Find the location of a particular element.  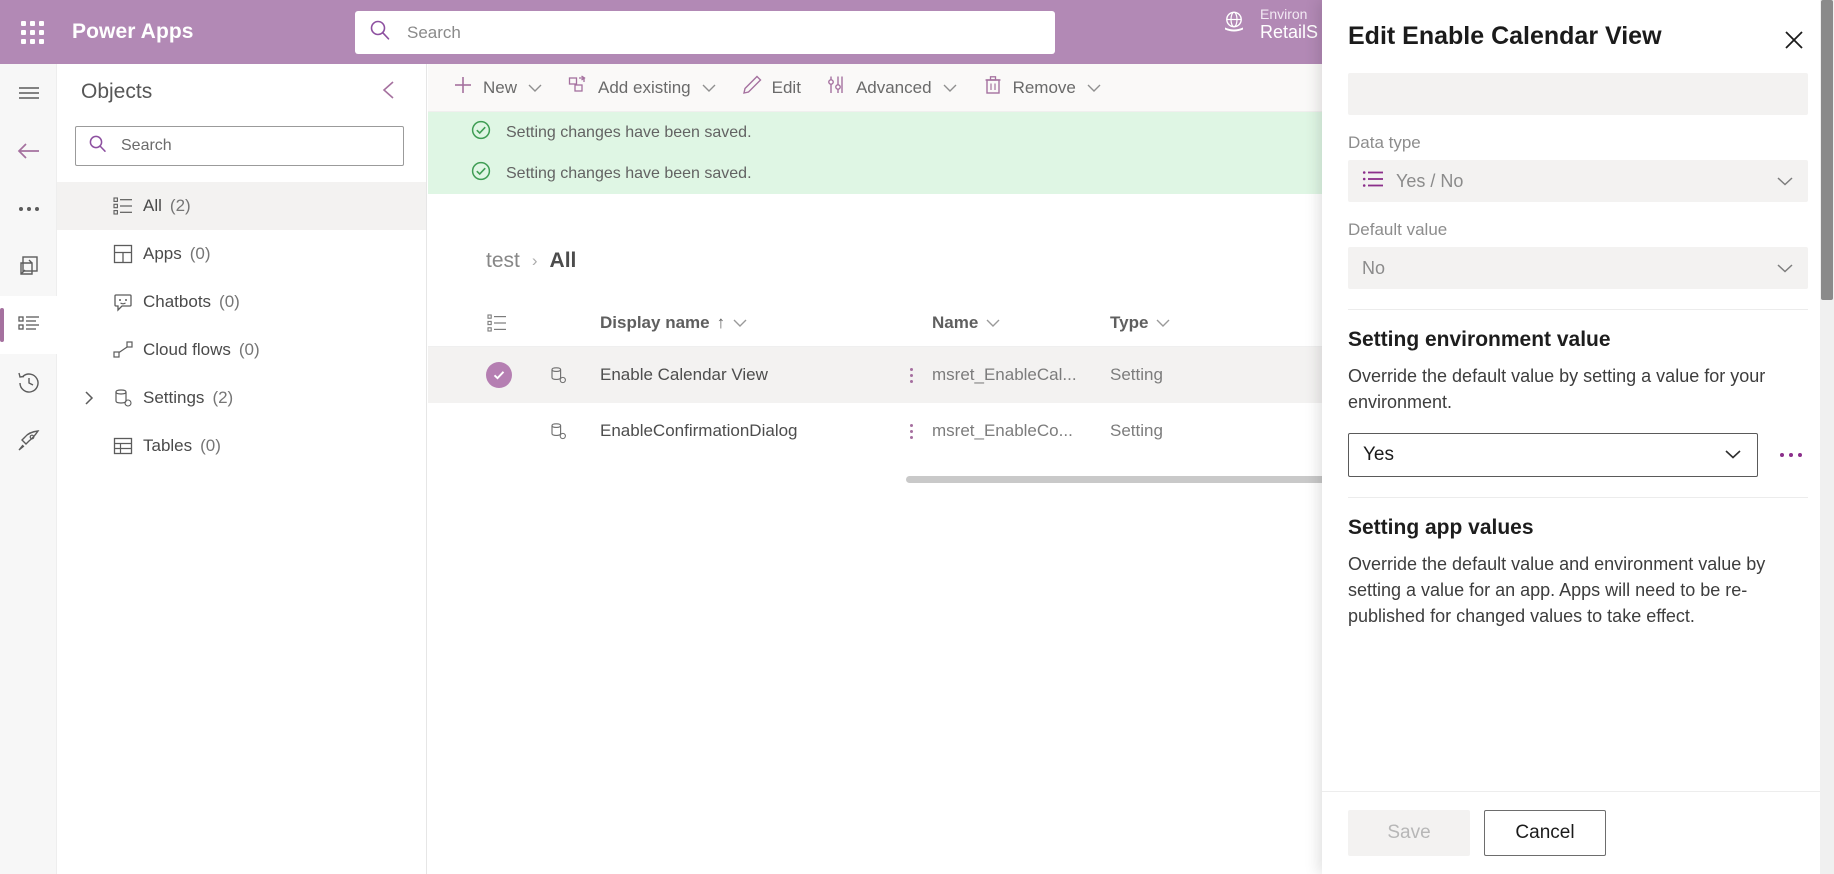

rail-item-objects is located at coordinates (28, 325).